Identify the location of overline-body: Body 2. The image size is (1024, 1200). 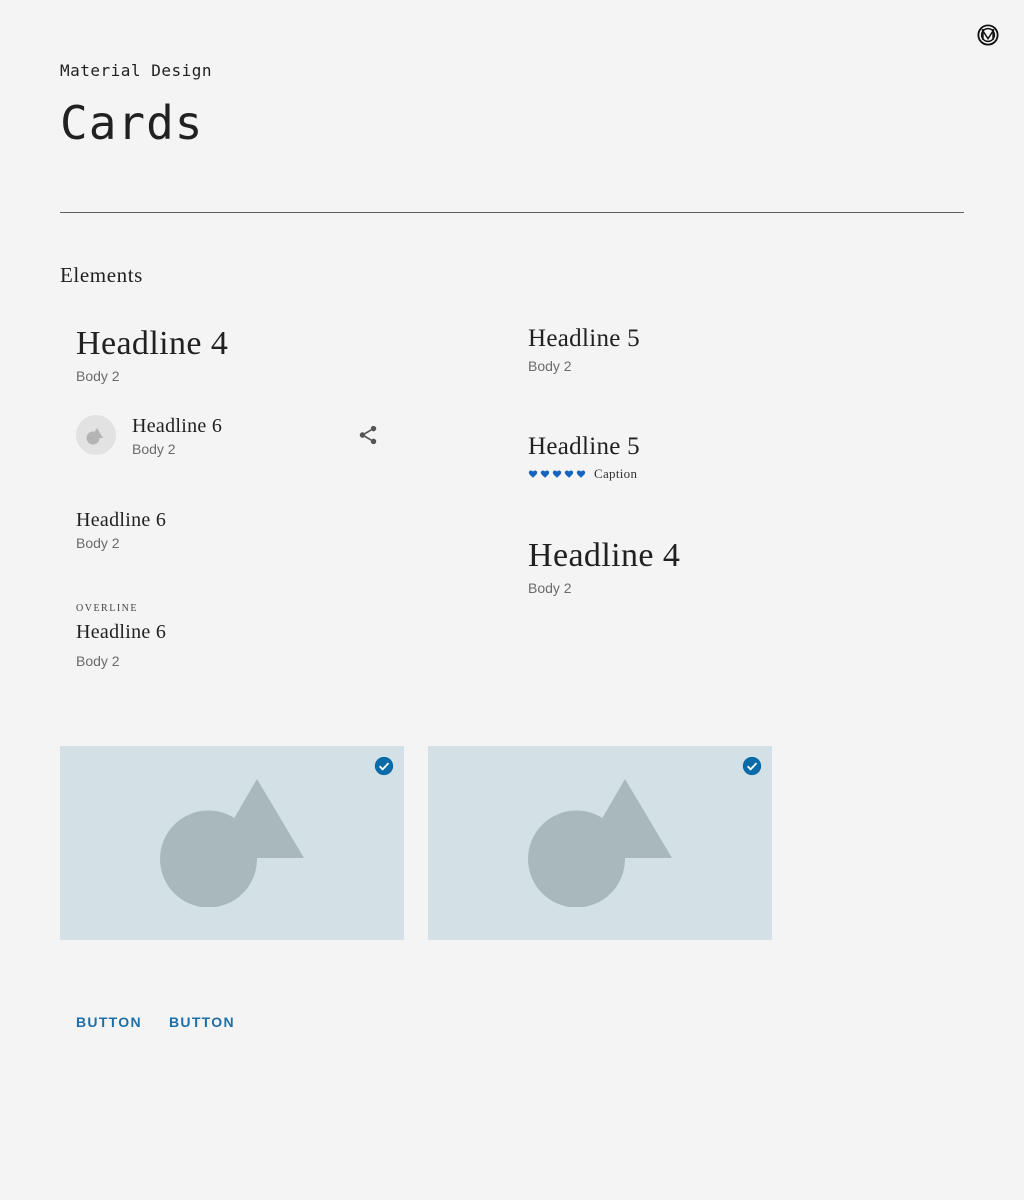
(98, 661).